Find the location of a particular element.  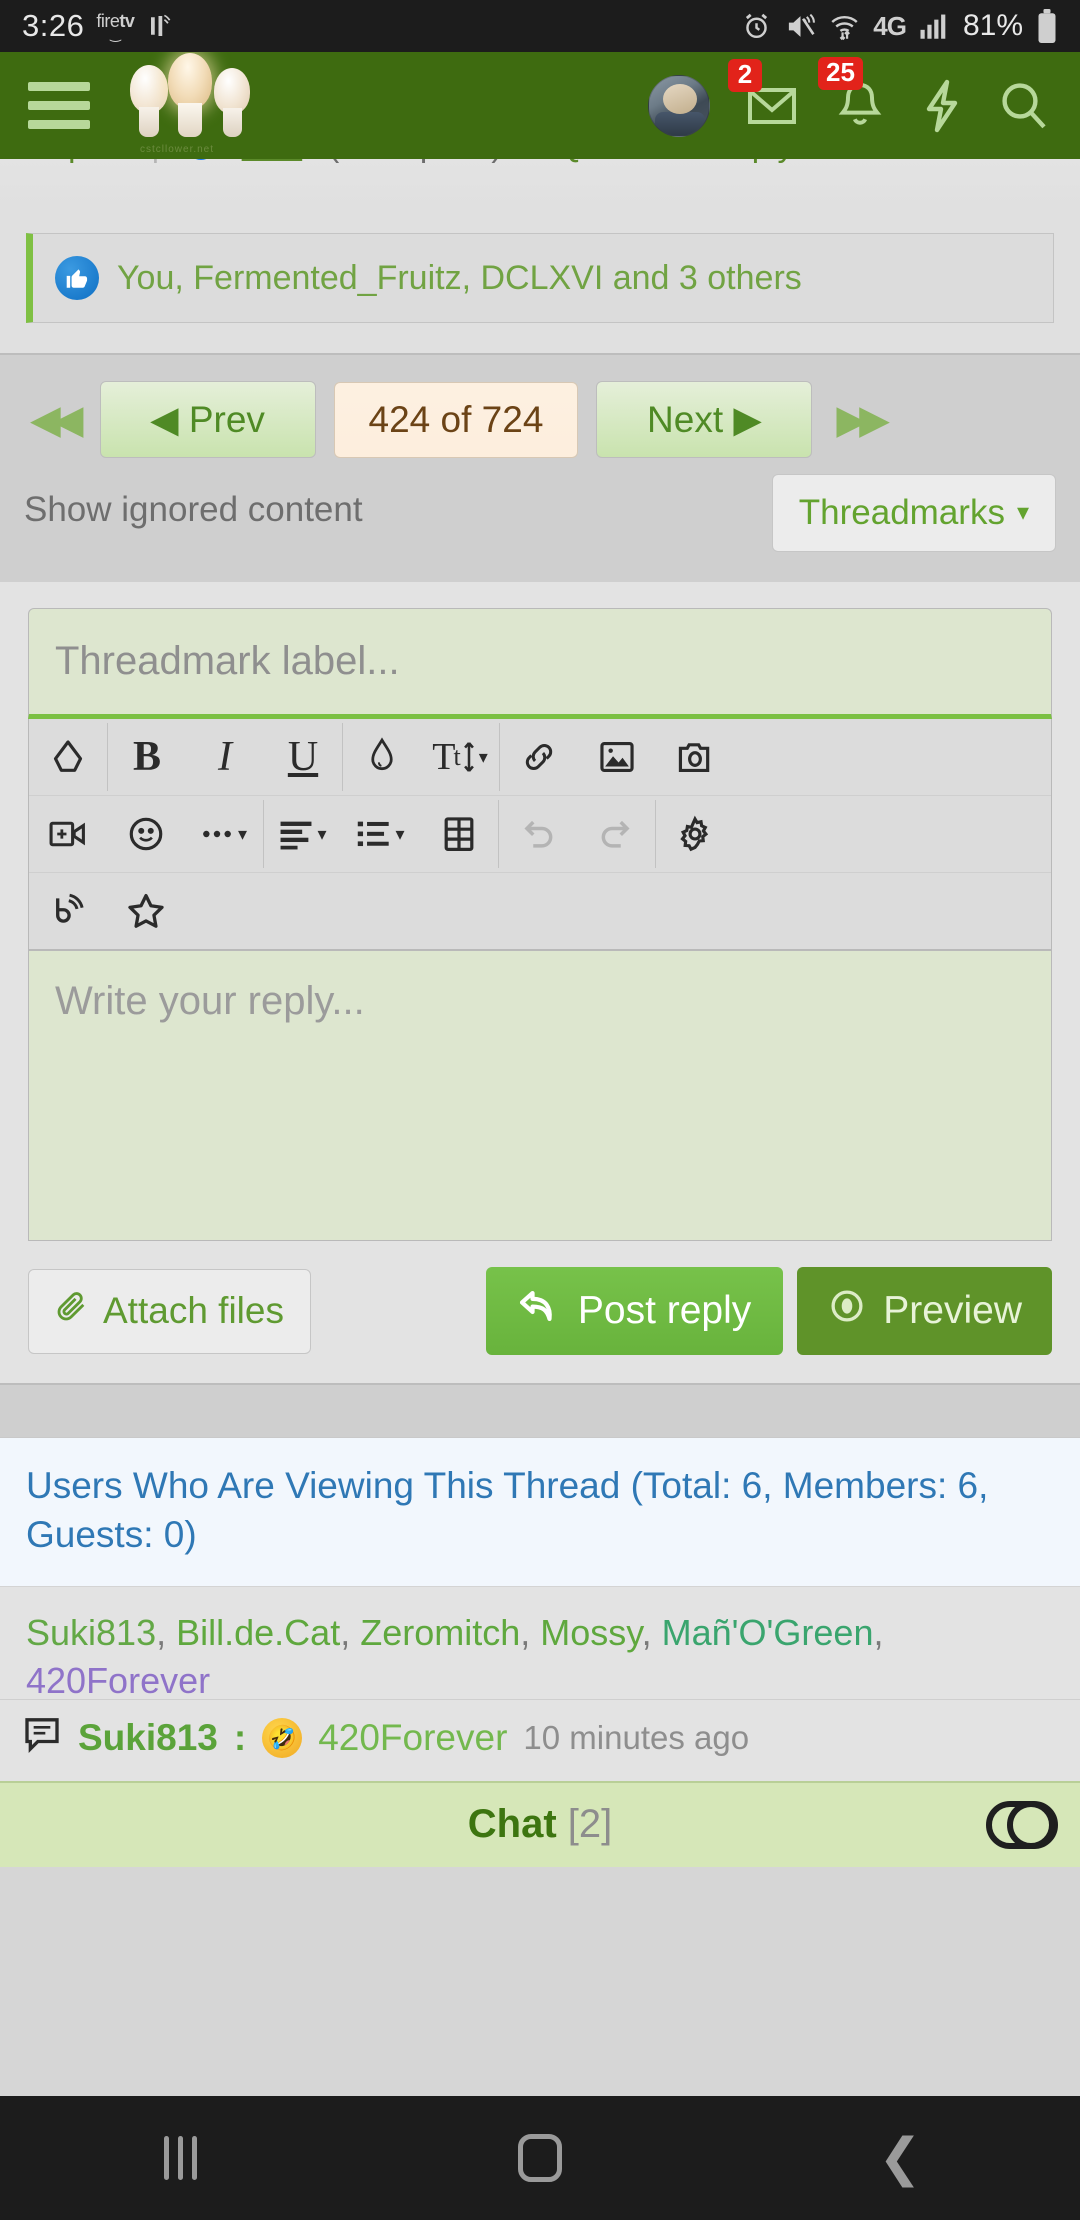

bold-icon: B is located at coordinates (147, 757).